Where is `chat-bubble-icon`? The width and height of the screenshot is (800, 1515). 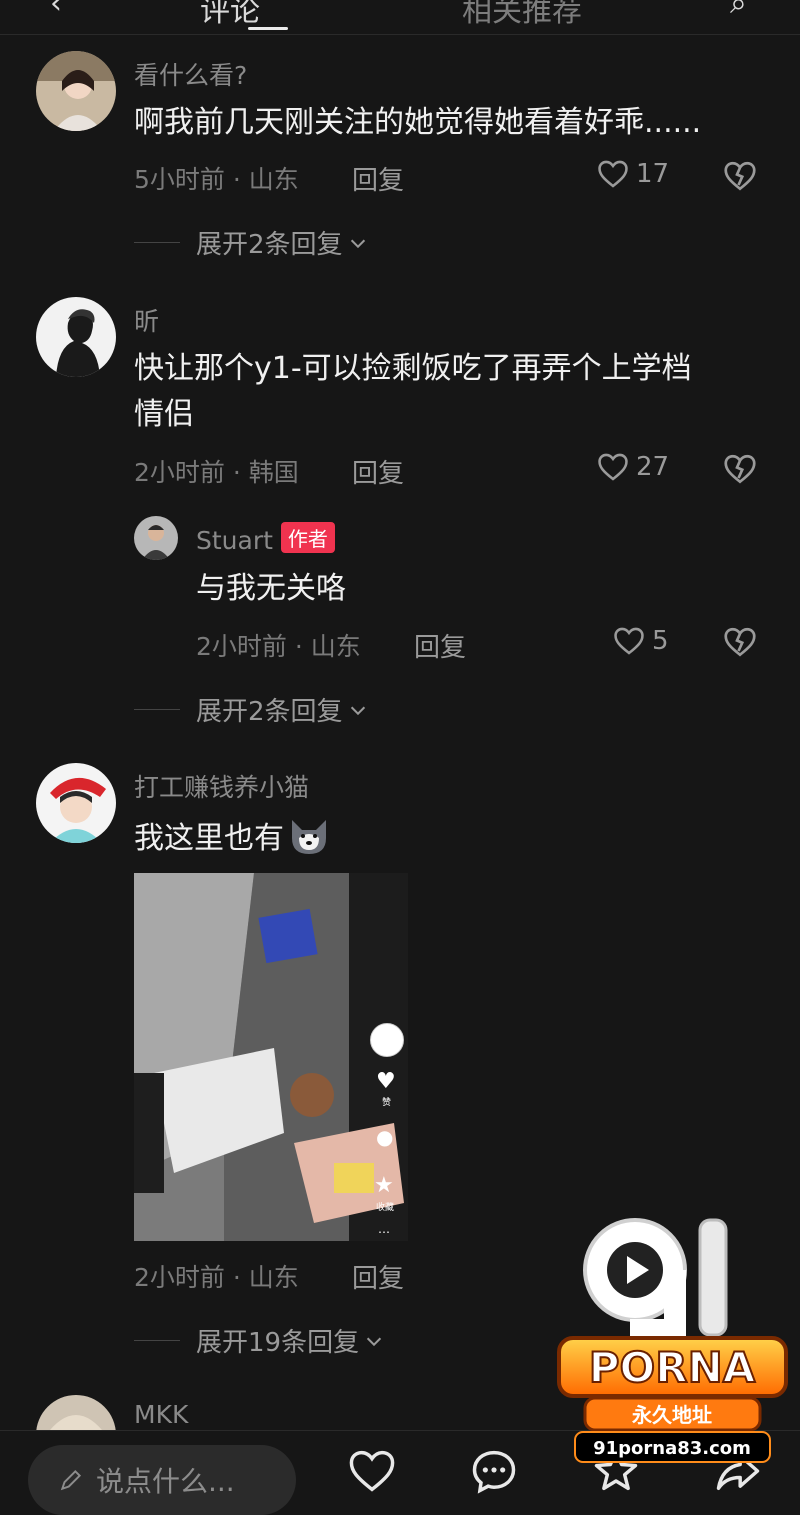 chat-bubble-icon is located at coordinates (494, 1472).